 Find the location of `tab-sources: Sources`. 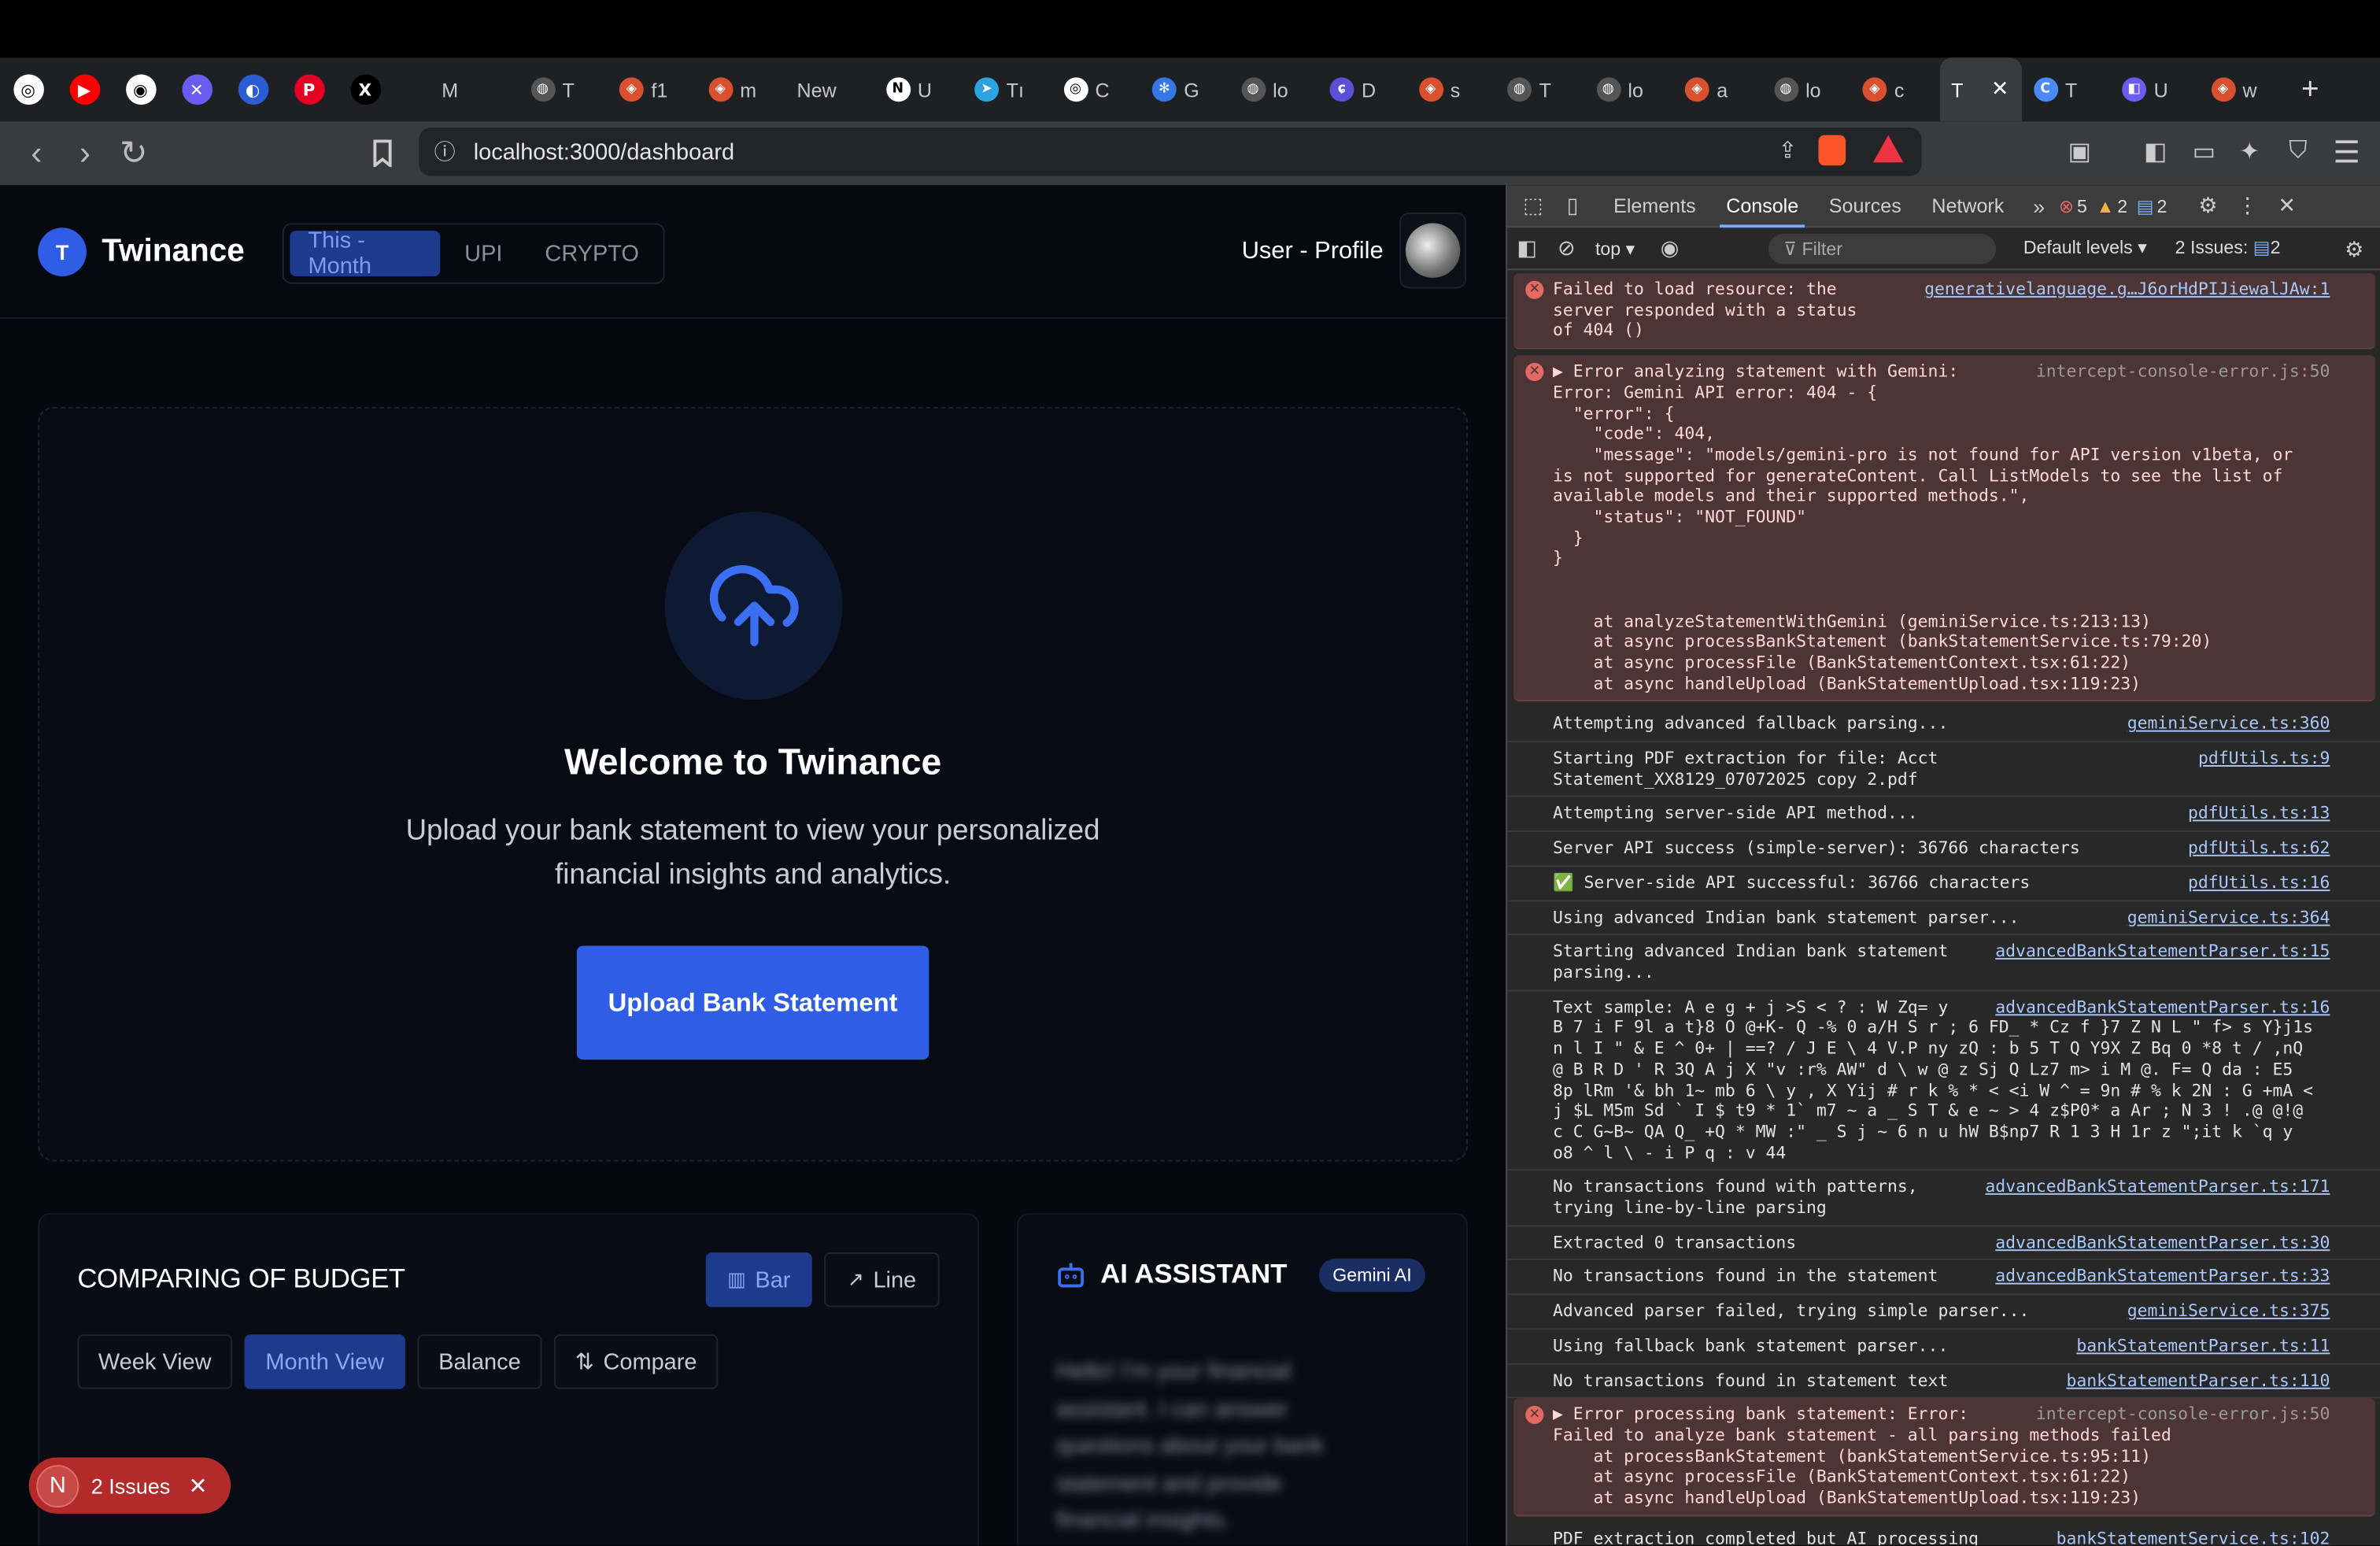

tab-sources: Sources is located at coordinates (1865, 205).